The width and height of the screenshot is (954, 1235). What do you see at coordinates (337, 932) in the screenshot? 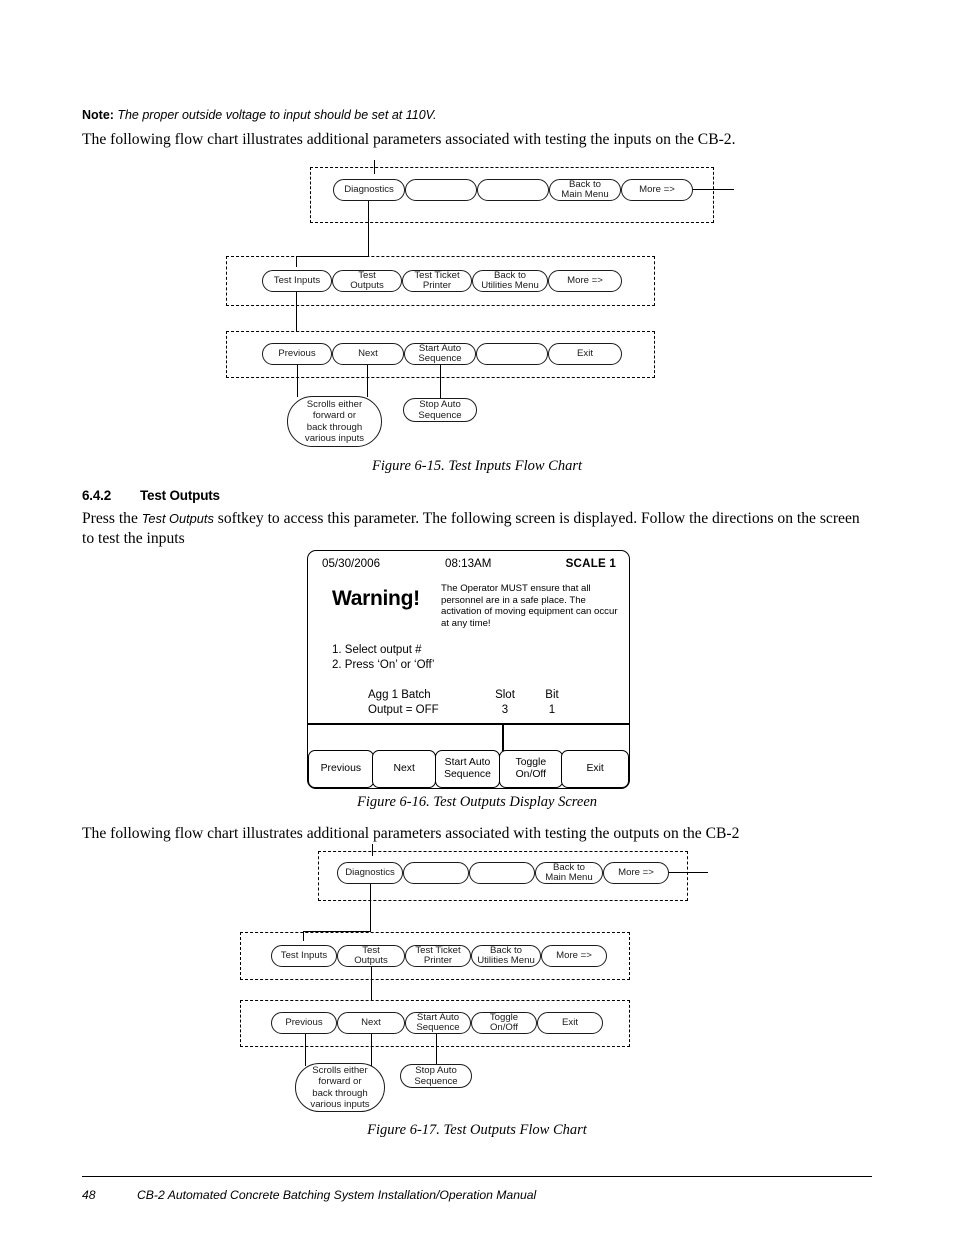
I see `connector2-diagnostics-left` at bounding box center [337, 932].